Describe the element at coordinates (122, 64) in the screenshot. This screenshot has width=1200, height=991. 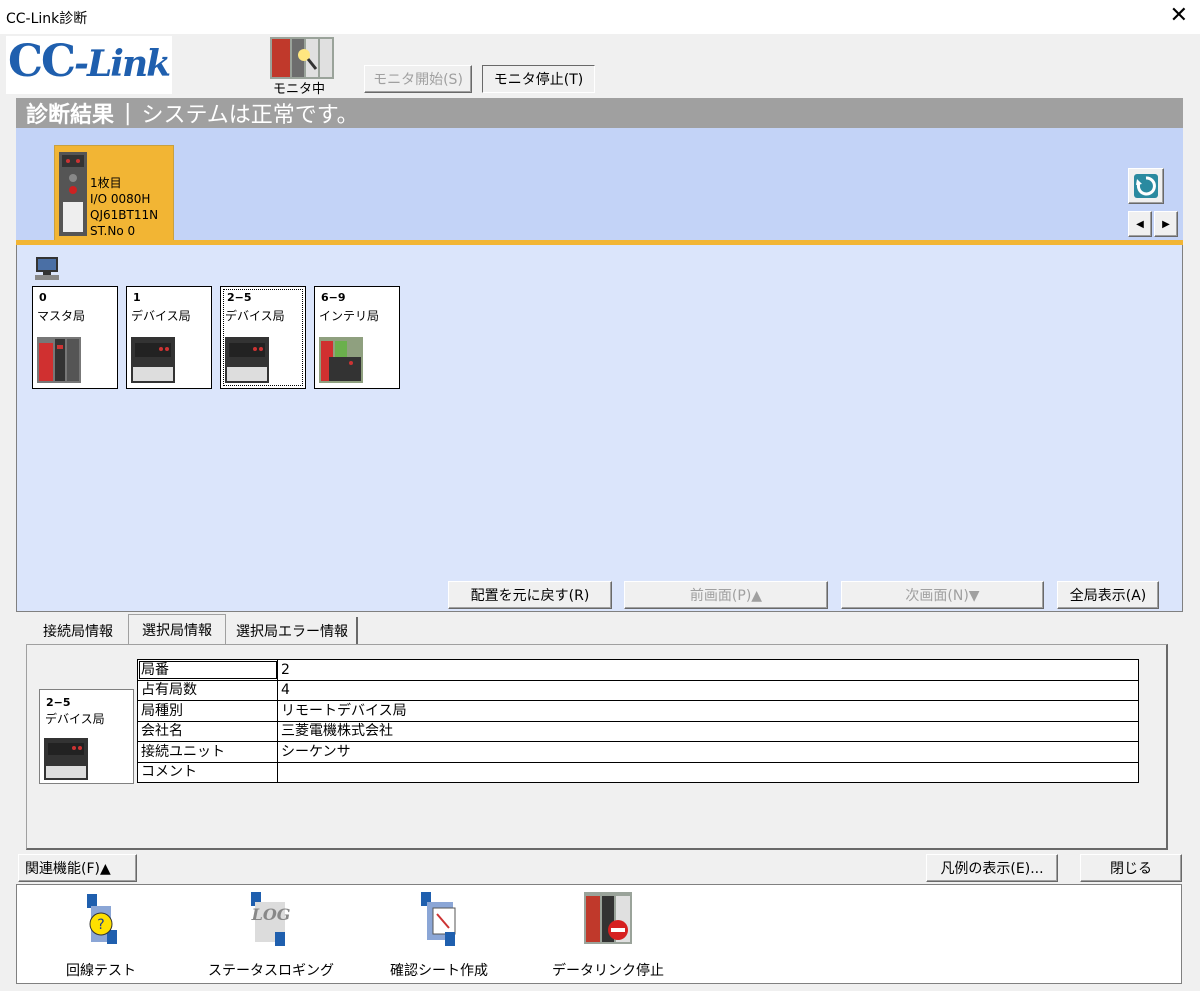
I see `logo-text-link: -Link` at that location.